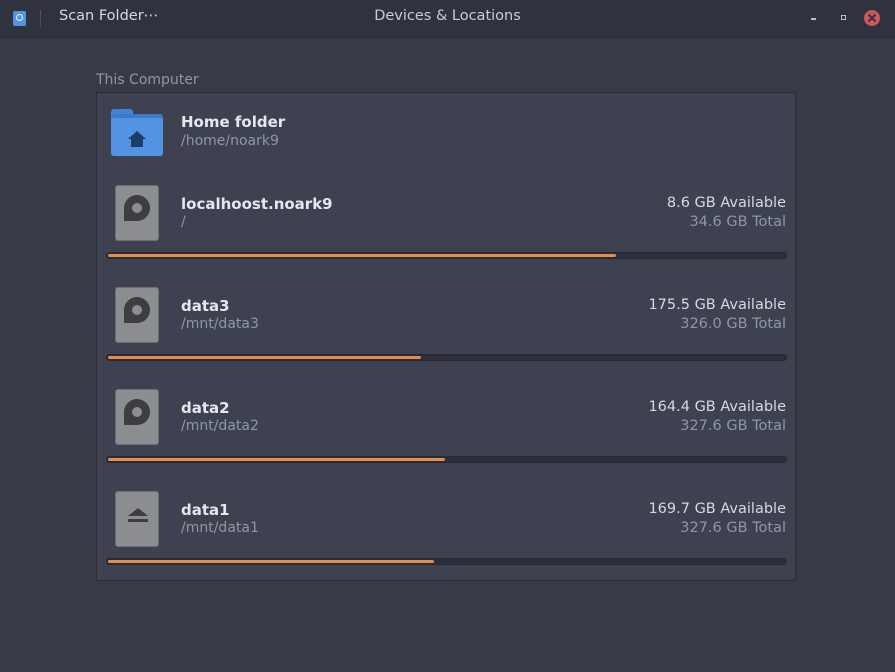  I want to click on maximize-icon, so click(843, 18).